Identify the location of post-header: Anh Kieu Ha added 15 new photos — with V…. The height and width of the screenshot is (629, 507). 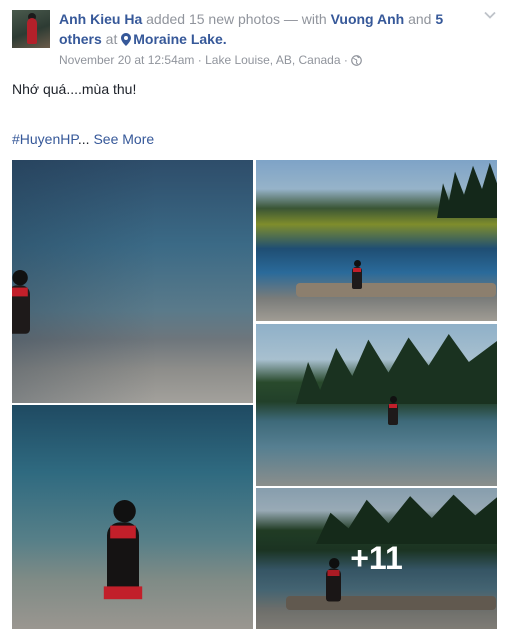
(259, 29).